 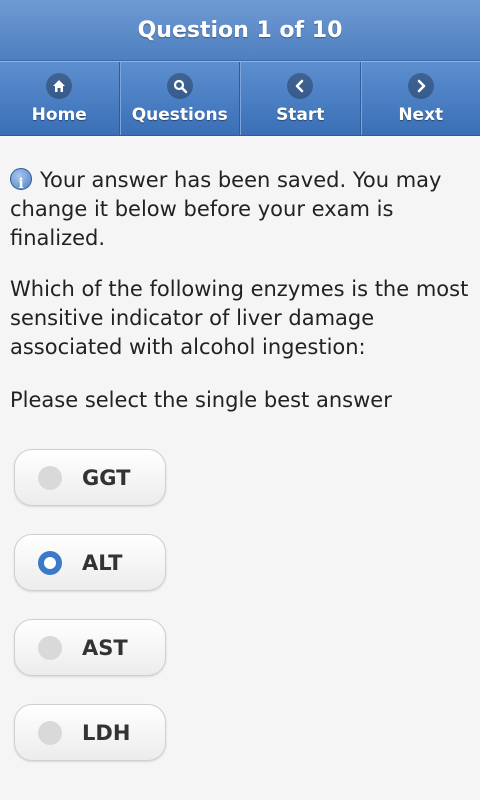 I want to click on nav-bar: Home Questions Start Next, so click(x=240, y=98).